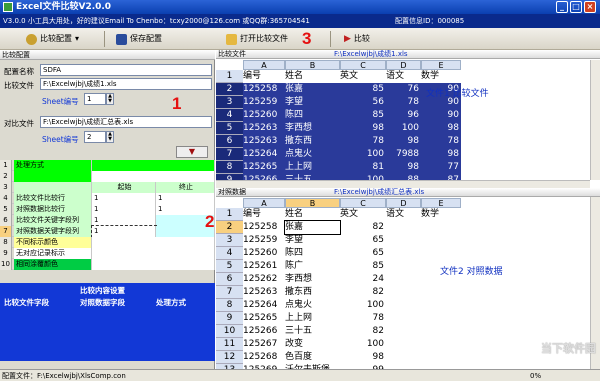 Image resolution: width=600 pixels, height=382 pixels. What do you see at coordinates (562, 7) in the screenshot?
I see `minimize-button: _` at bounding box center [562, 7].